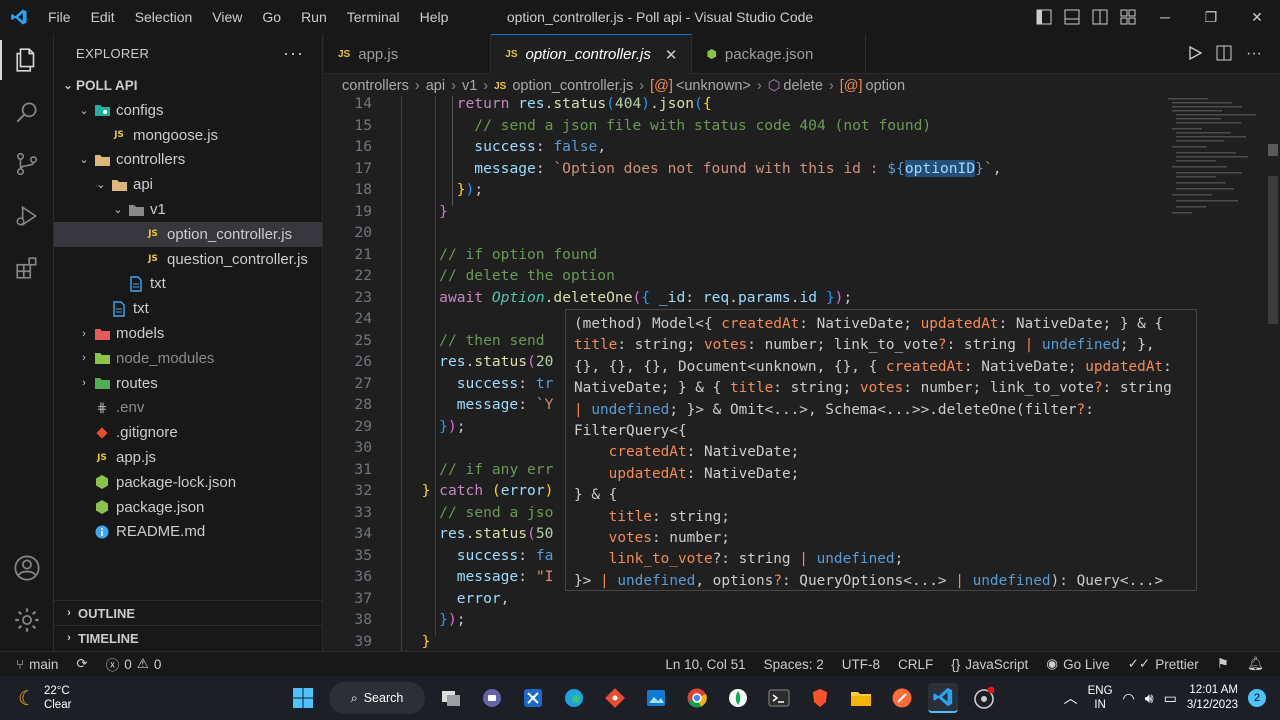 The image size is (1280, 720). I want to click on folder-item: ⌄ api, so click(188, 184).